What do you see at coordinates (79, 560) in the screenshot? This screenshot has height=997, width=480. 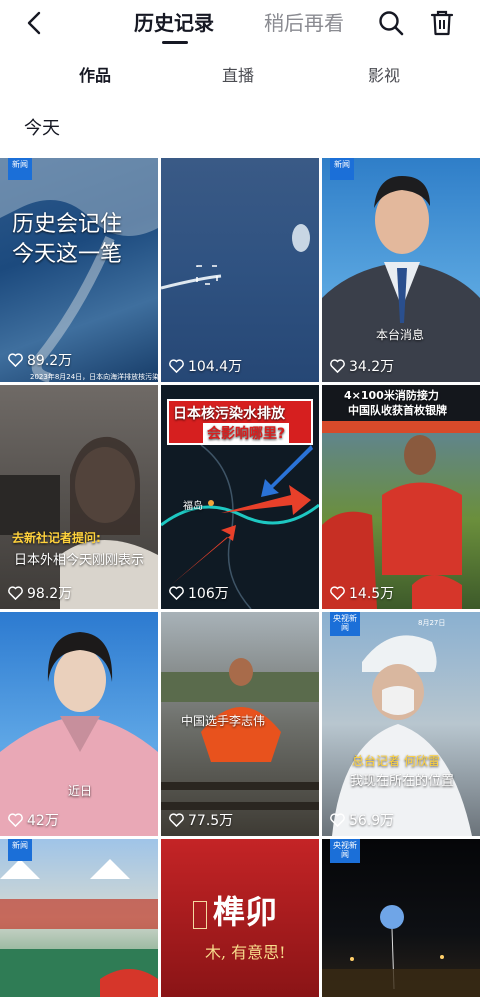 I see `tile-caption-2: 日本外相今天刚刚表示` at bounding box center [79, 560].